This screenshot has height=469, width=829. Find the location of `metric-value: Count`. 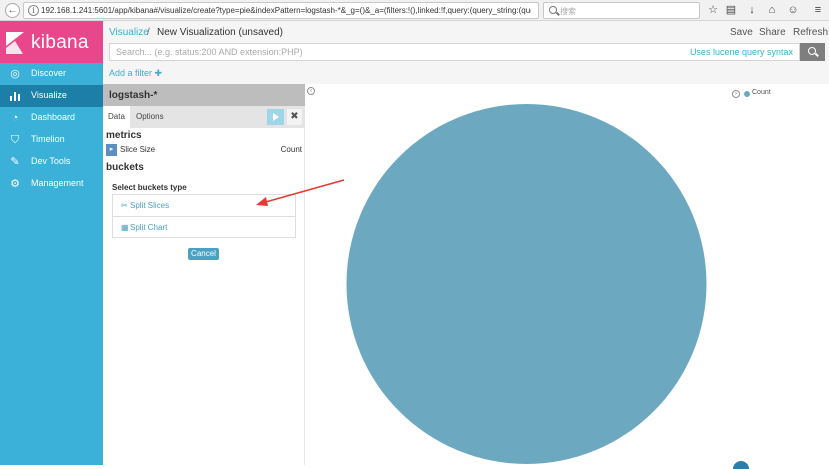

metric-value: Count is located at coordinates (291, 149).